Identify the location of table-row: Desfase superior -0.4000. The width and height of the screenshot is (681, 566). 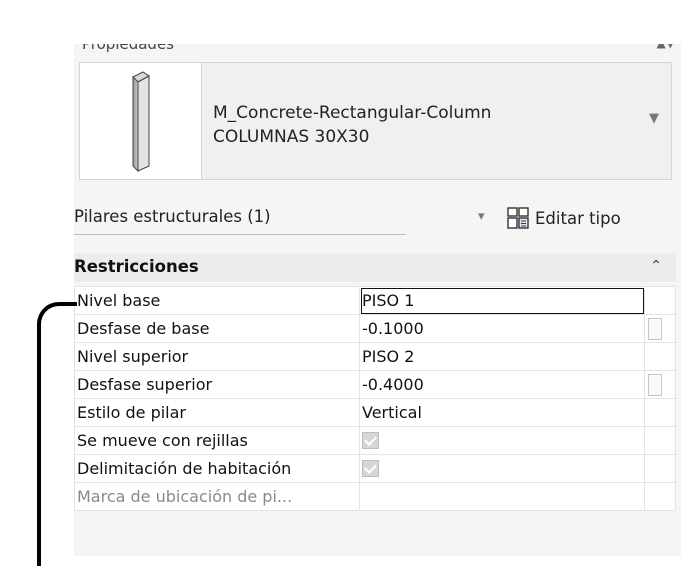
(375, 384).